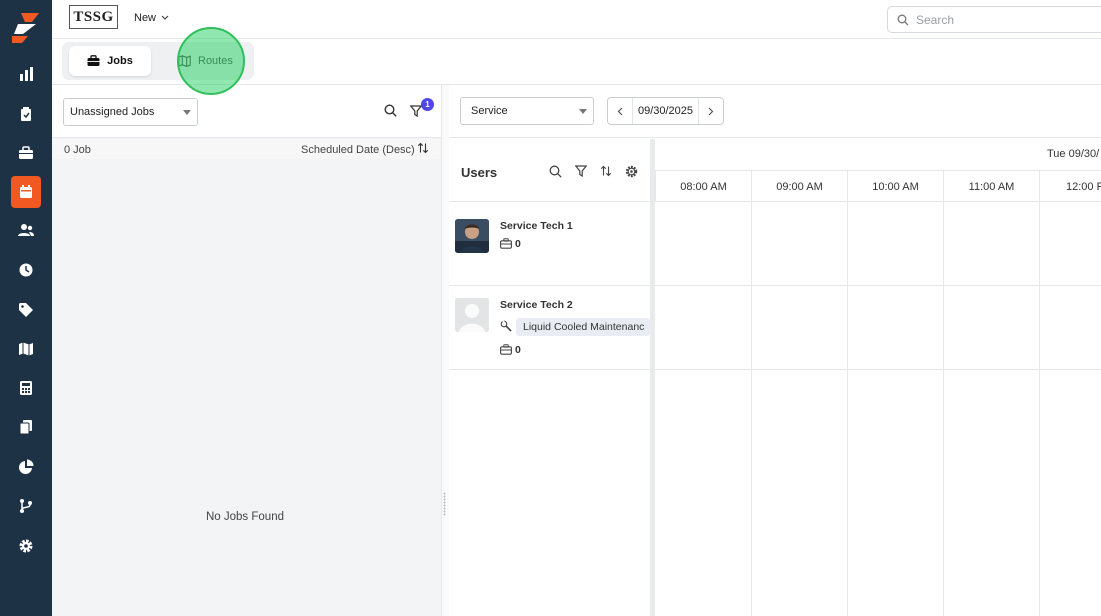 The image size is (1101, 616). I want to click on user-name: Service Tech 2, so click(536, 305).